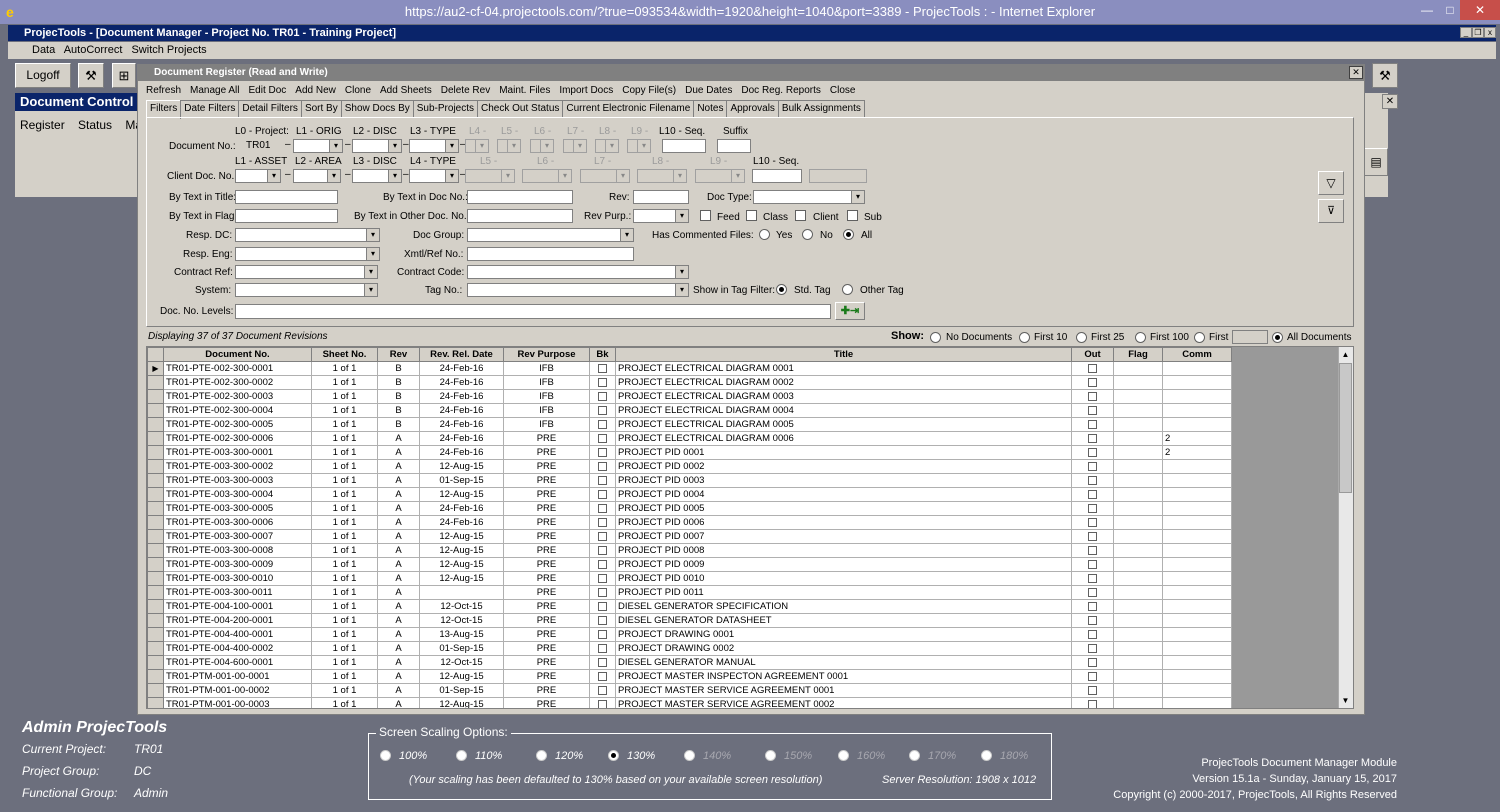 The image size is (1500, 812). What do you see at coordinates (628, 108) in the screenshot?
I see `tab-current-electronic-filename: Current Electronic Filename` at bounding box center [628, 108].